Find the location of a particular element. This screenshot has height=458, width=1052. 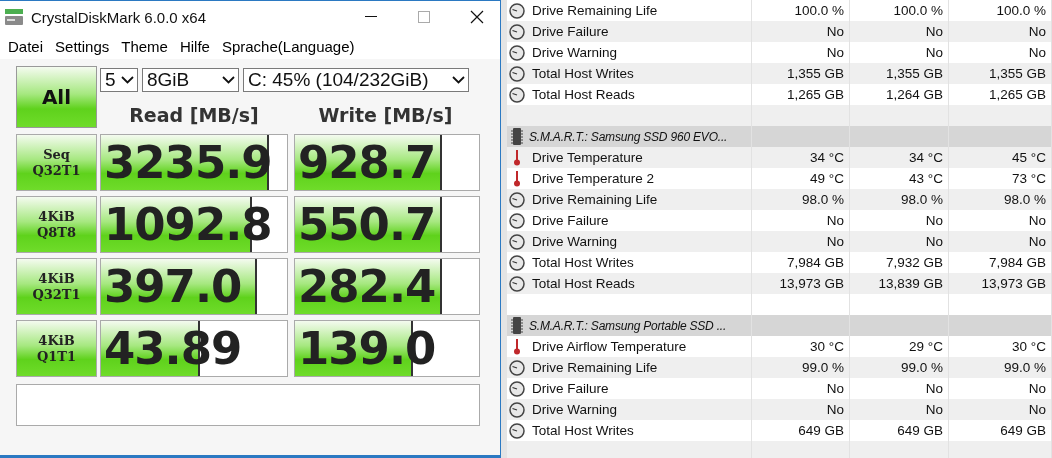

menu-item: Hilfe is located at coordinates (194, 46).